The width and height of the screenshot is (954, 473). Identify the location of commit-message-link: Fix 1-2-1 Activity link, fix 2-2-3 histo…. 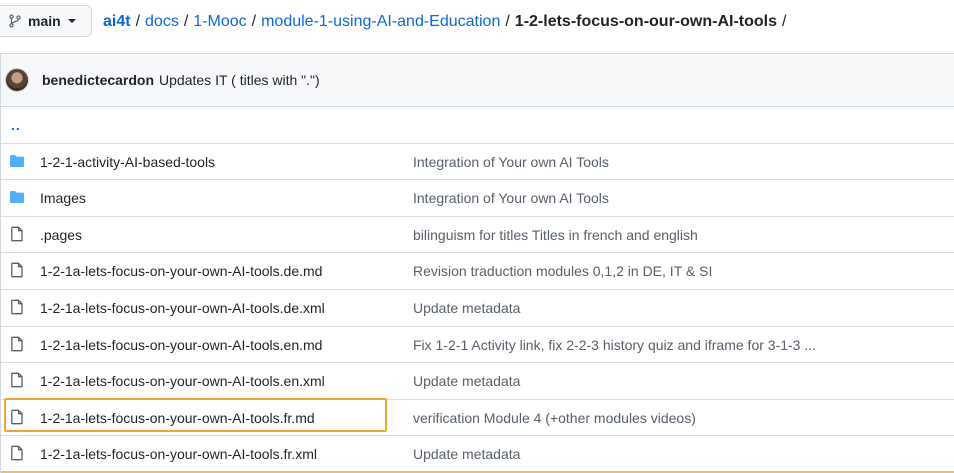
(614, 345).